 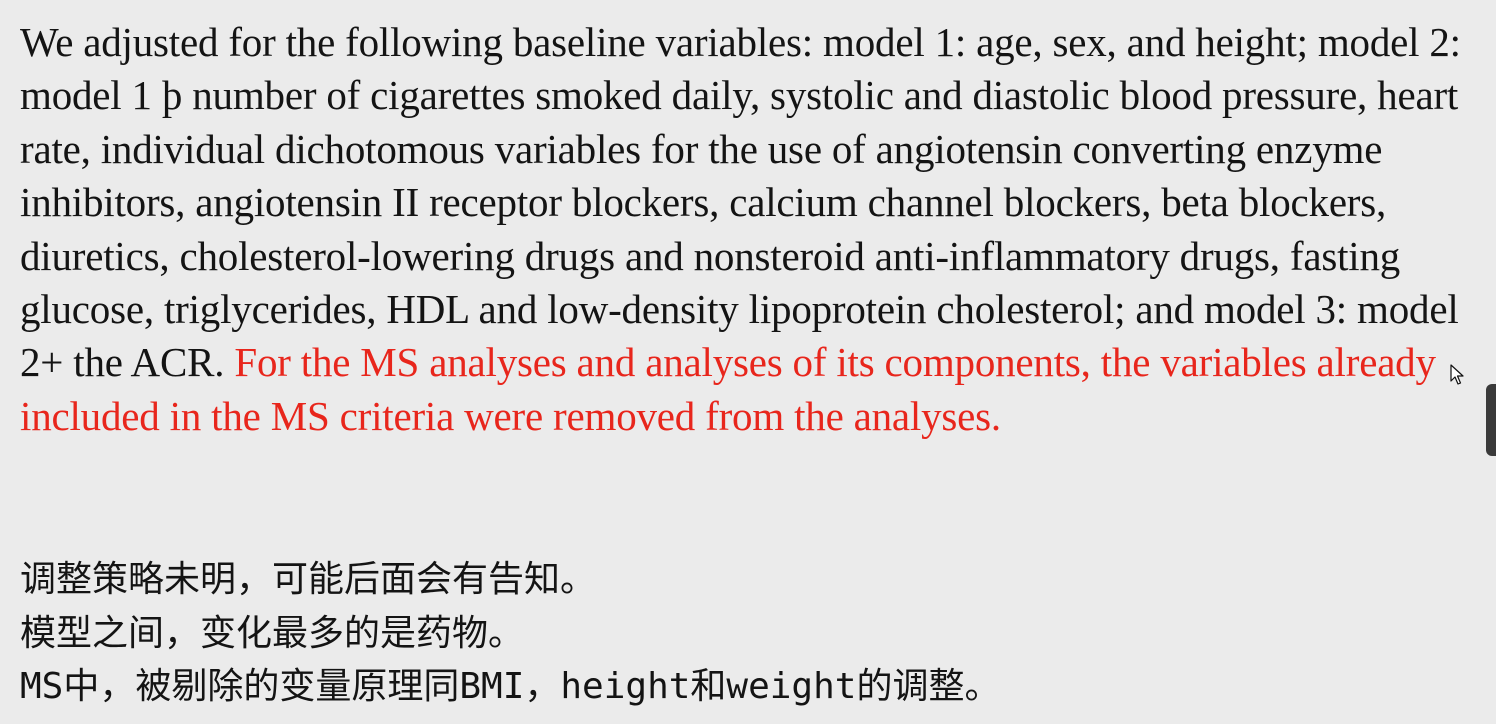 I want to click on note-line-1: 调整策略未明，可能后面会有告知。, so click(x=308, y=579).